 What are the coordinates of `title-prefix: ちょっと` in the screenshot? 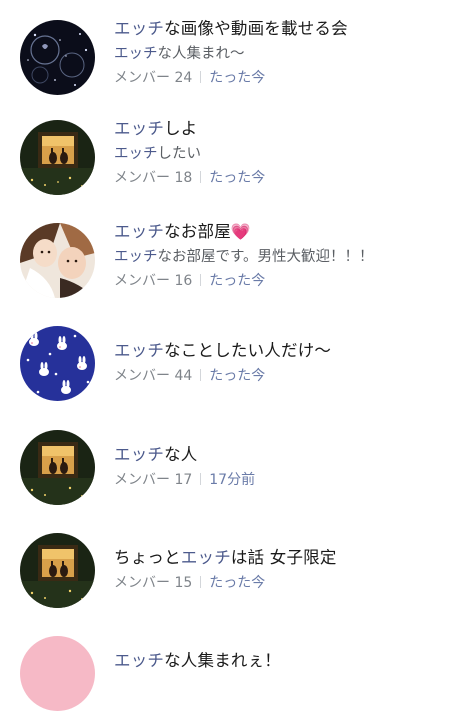 It's located at (147, 557).